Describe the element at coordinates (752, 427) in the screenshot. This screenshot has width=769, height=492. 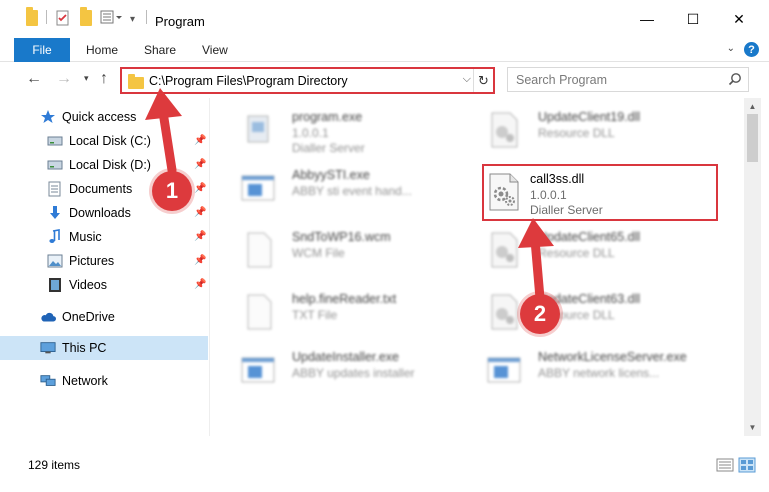
I see `scroll-down-icon: ▼` at that location.